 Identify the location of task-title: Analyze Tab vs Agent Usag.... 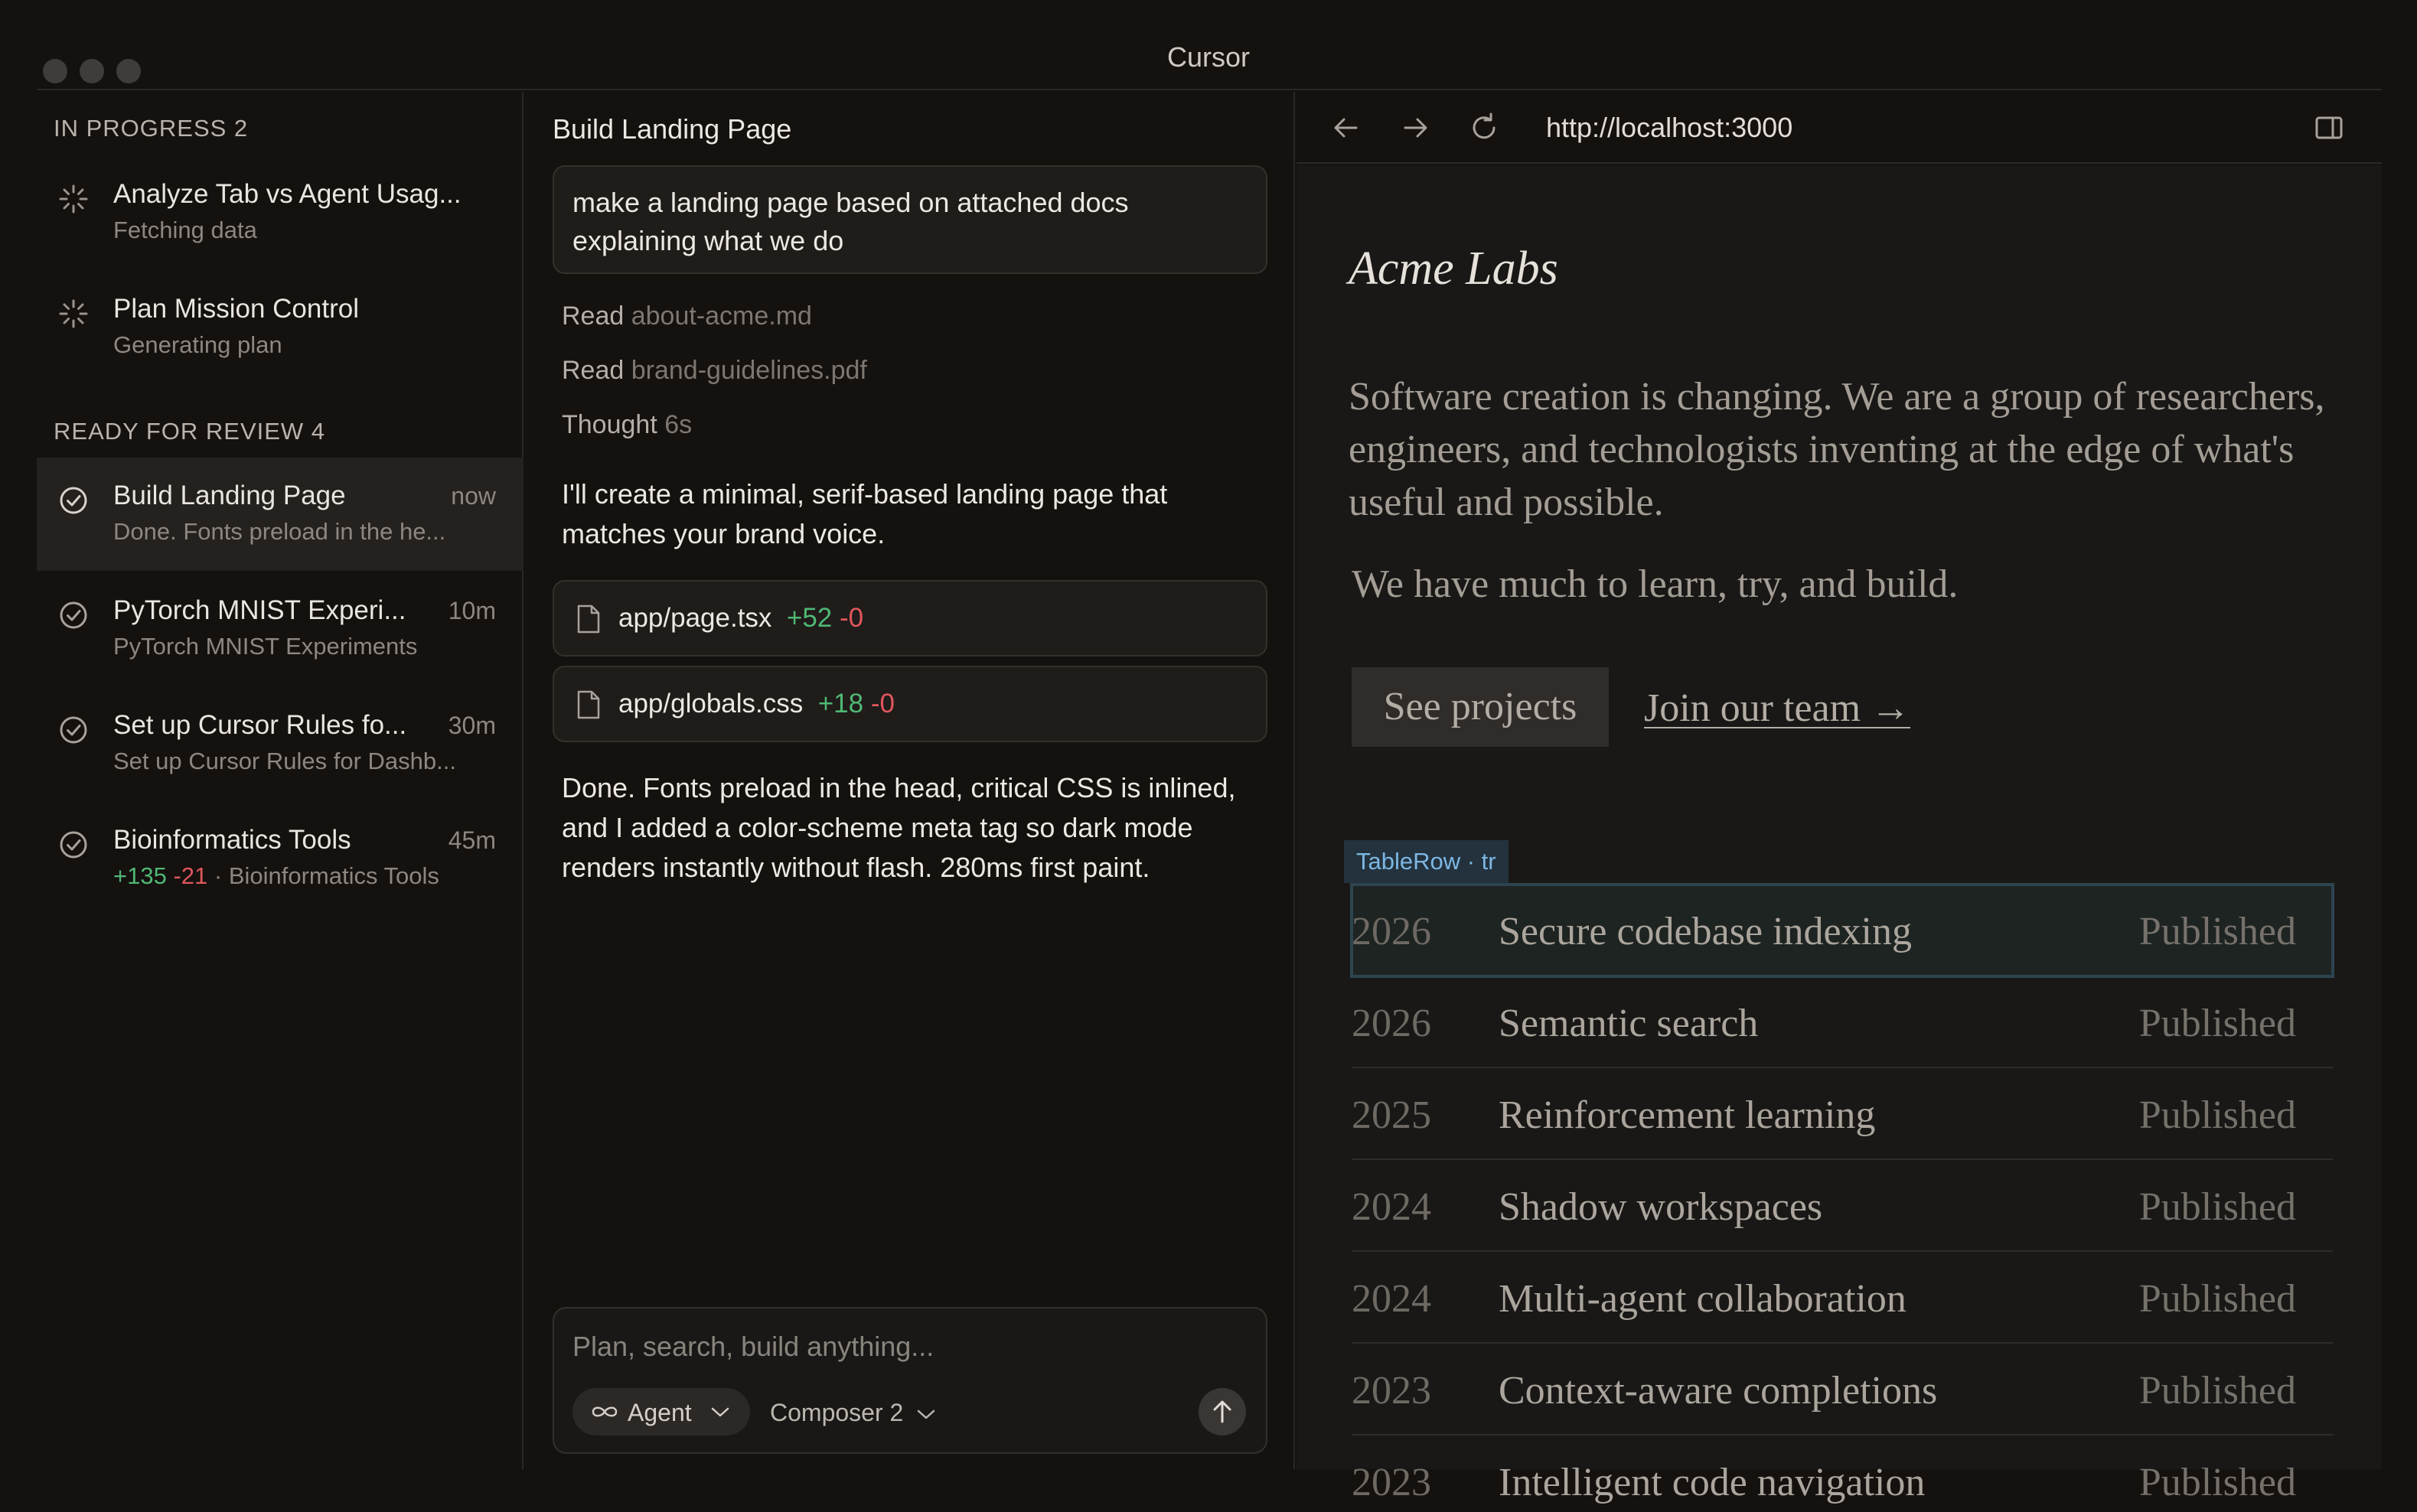
(287, 194).